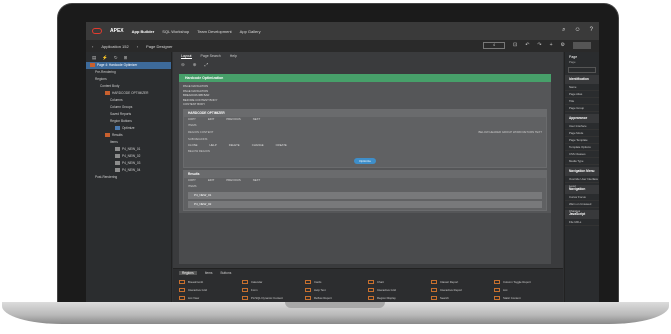 The width and height of the screenshot is (671, 334). What do you see at coordinates (273, 290) in the screenshot?
I see `gallery-component: Form` at bounding box center [273, 290].